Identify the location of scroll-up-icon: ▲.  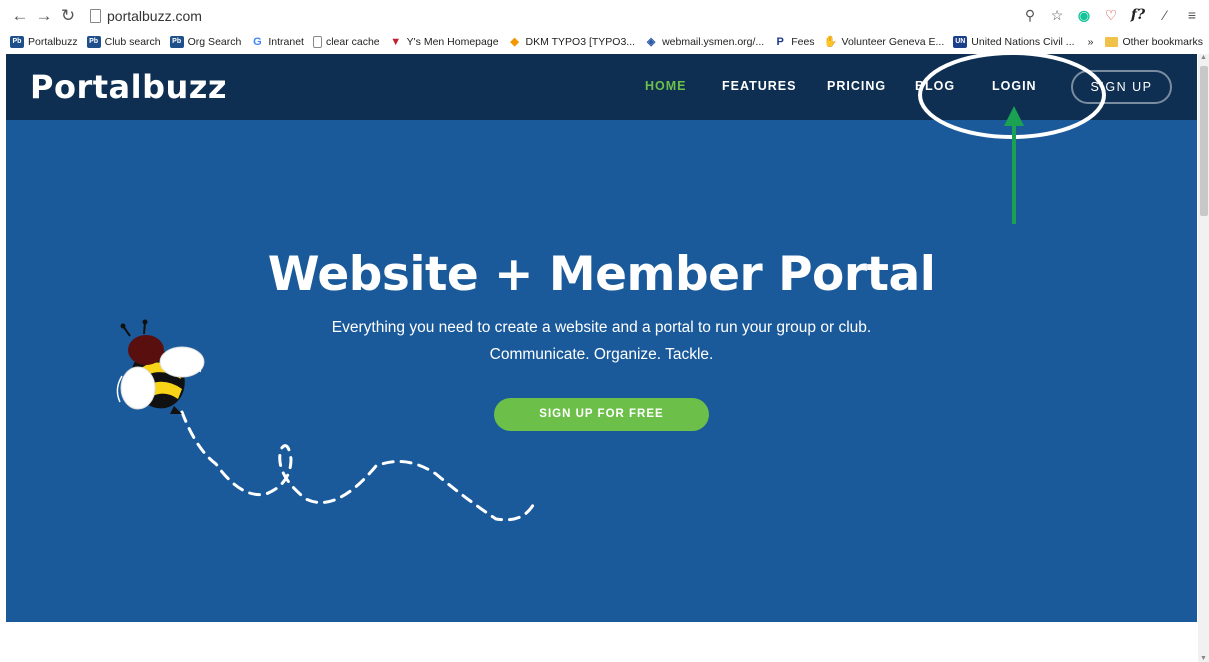
(1203, 57).